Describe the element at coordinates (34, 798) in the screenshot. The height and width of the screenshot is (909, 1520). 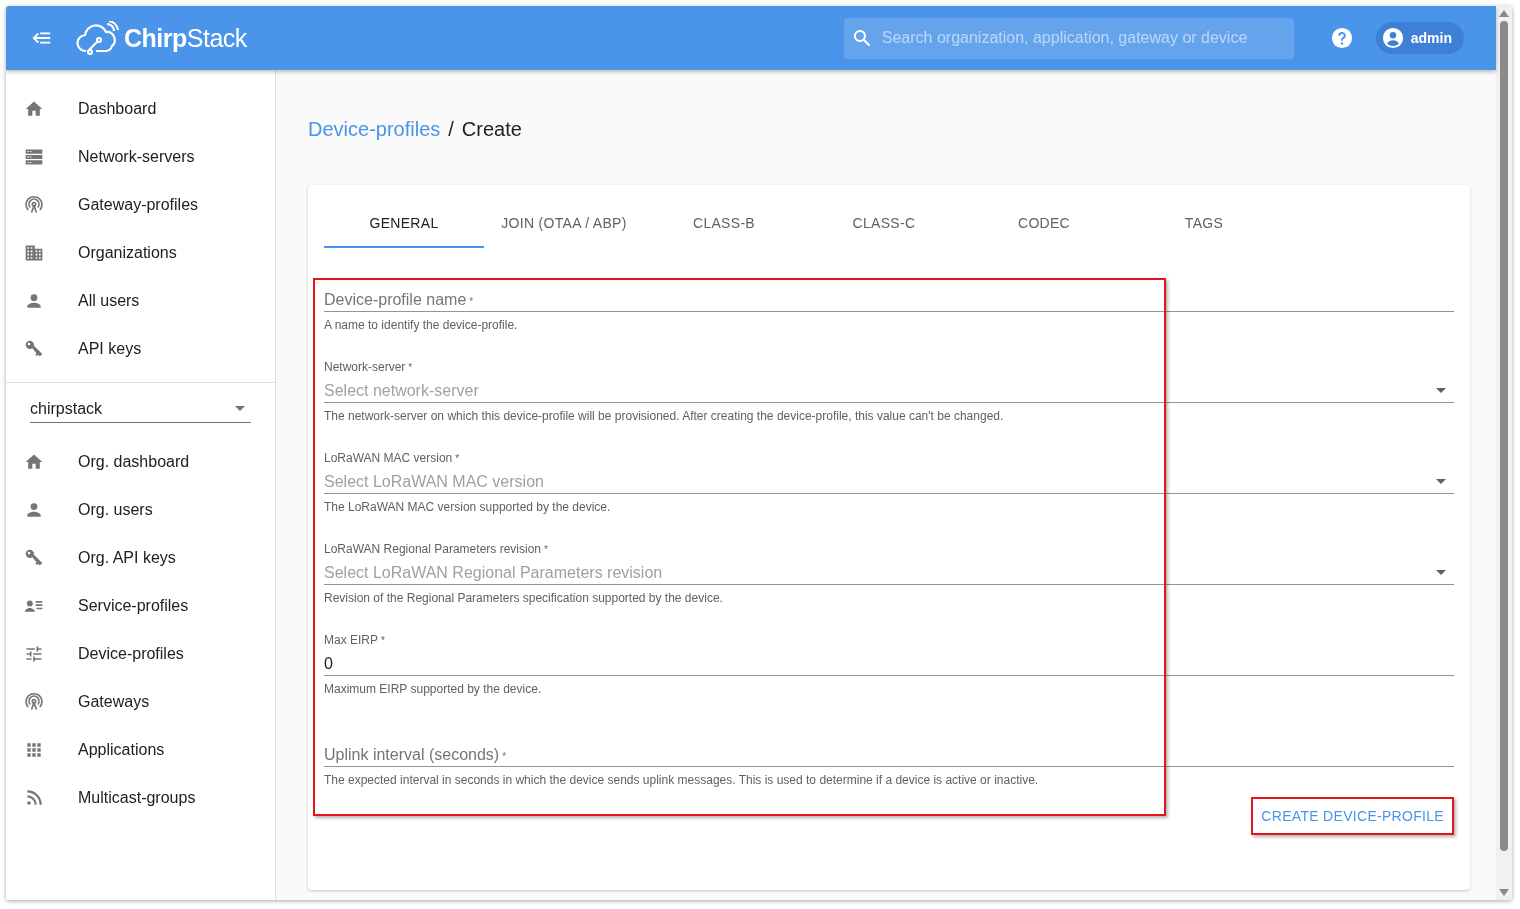
I see `rss-icon` at that location.